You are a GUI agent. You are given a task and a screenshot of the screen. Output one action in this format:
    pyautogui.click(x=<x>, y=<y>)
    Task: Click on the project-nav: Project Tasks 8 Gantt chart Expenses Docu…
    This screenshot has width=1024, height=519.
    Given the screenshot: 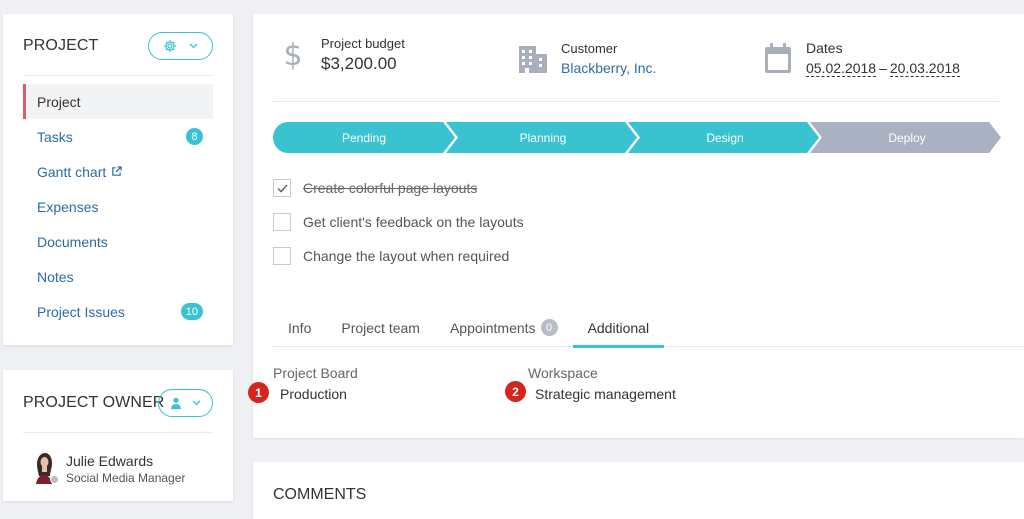 What is the action you would take?
    pyautogui.click(x=118, y=206)
    